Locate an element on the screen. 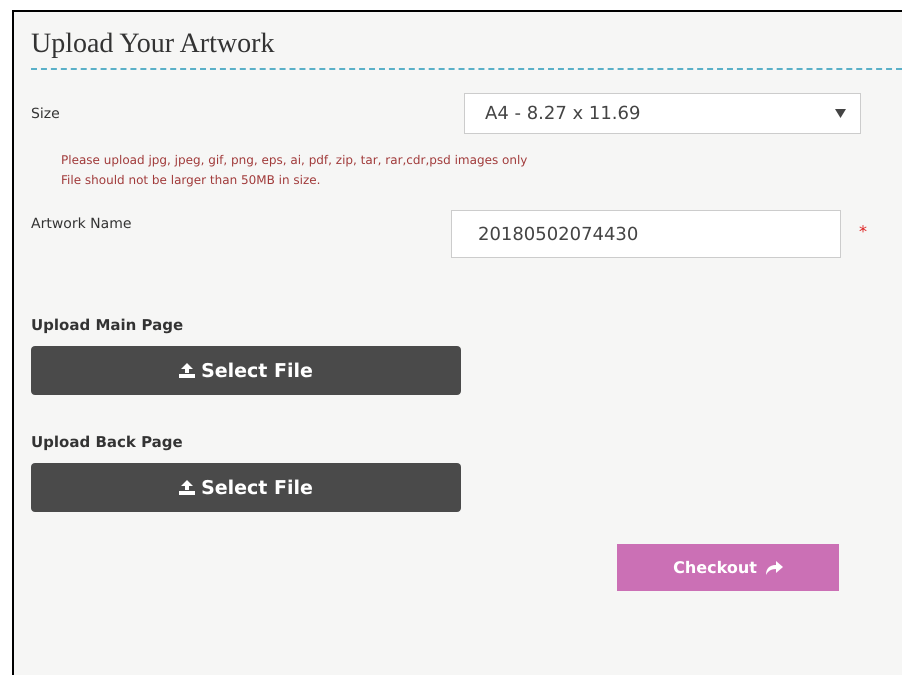 This screenshot has width=902, height=675. size-dropdown: A4 - 8.27 x 11.69 is located at coordinates (662, 113).